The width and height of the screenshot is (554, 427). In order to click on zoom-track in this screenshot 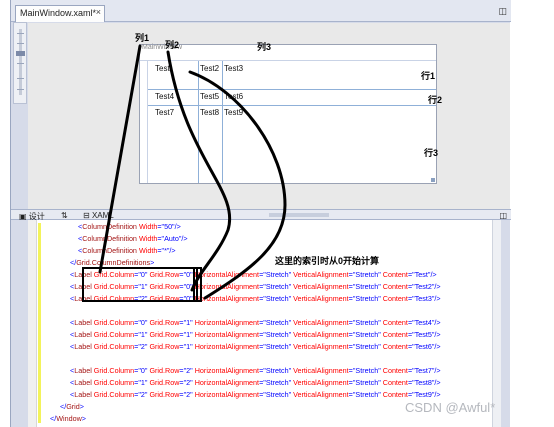, I will do `click(20, 62)`.